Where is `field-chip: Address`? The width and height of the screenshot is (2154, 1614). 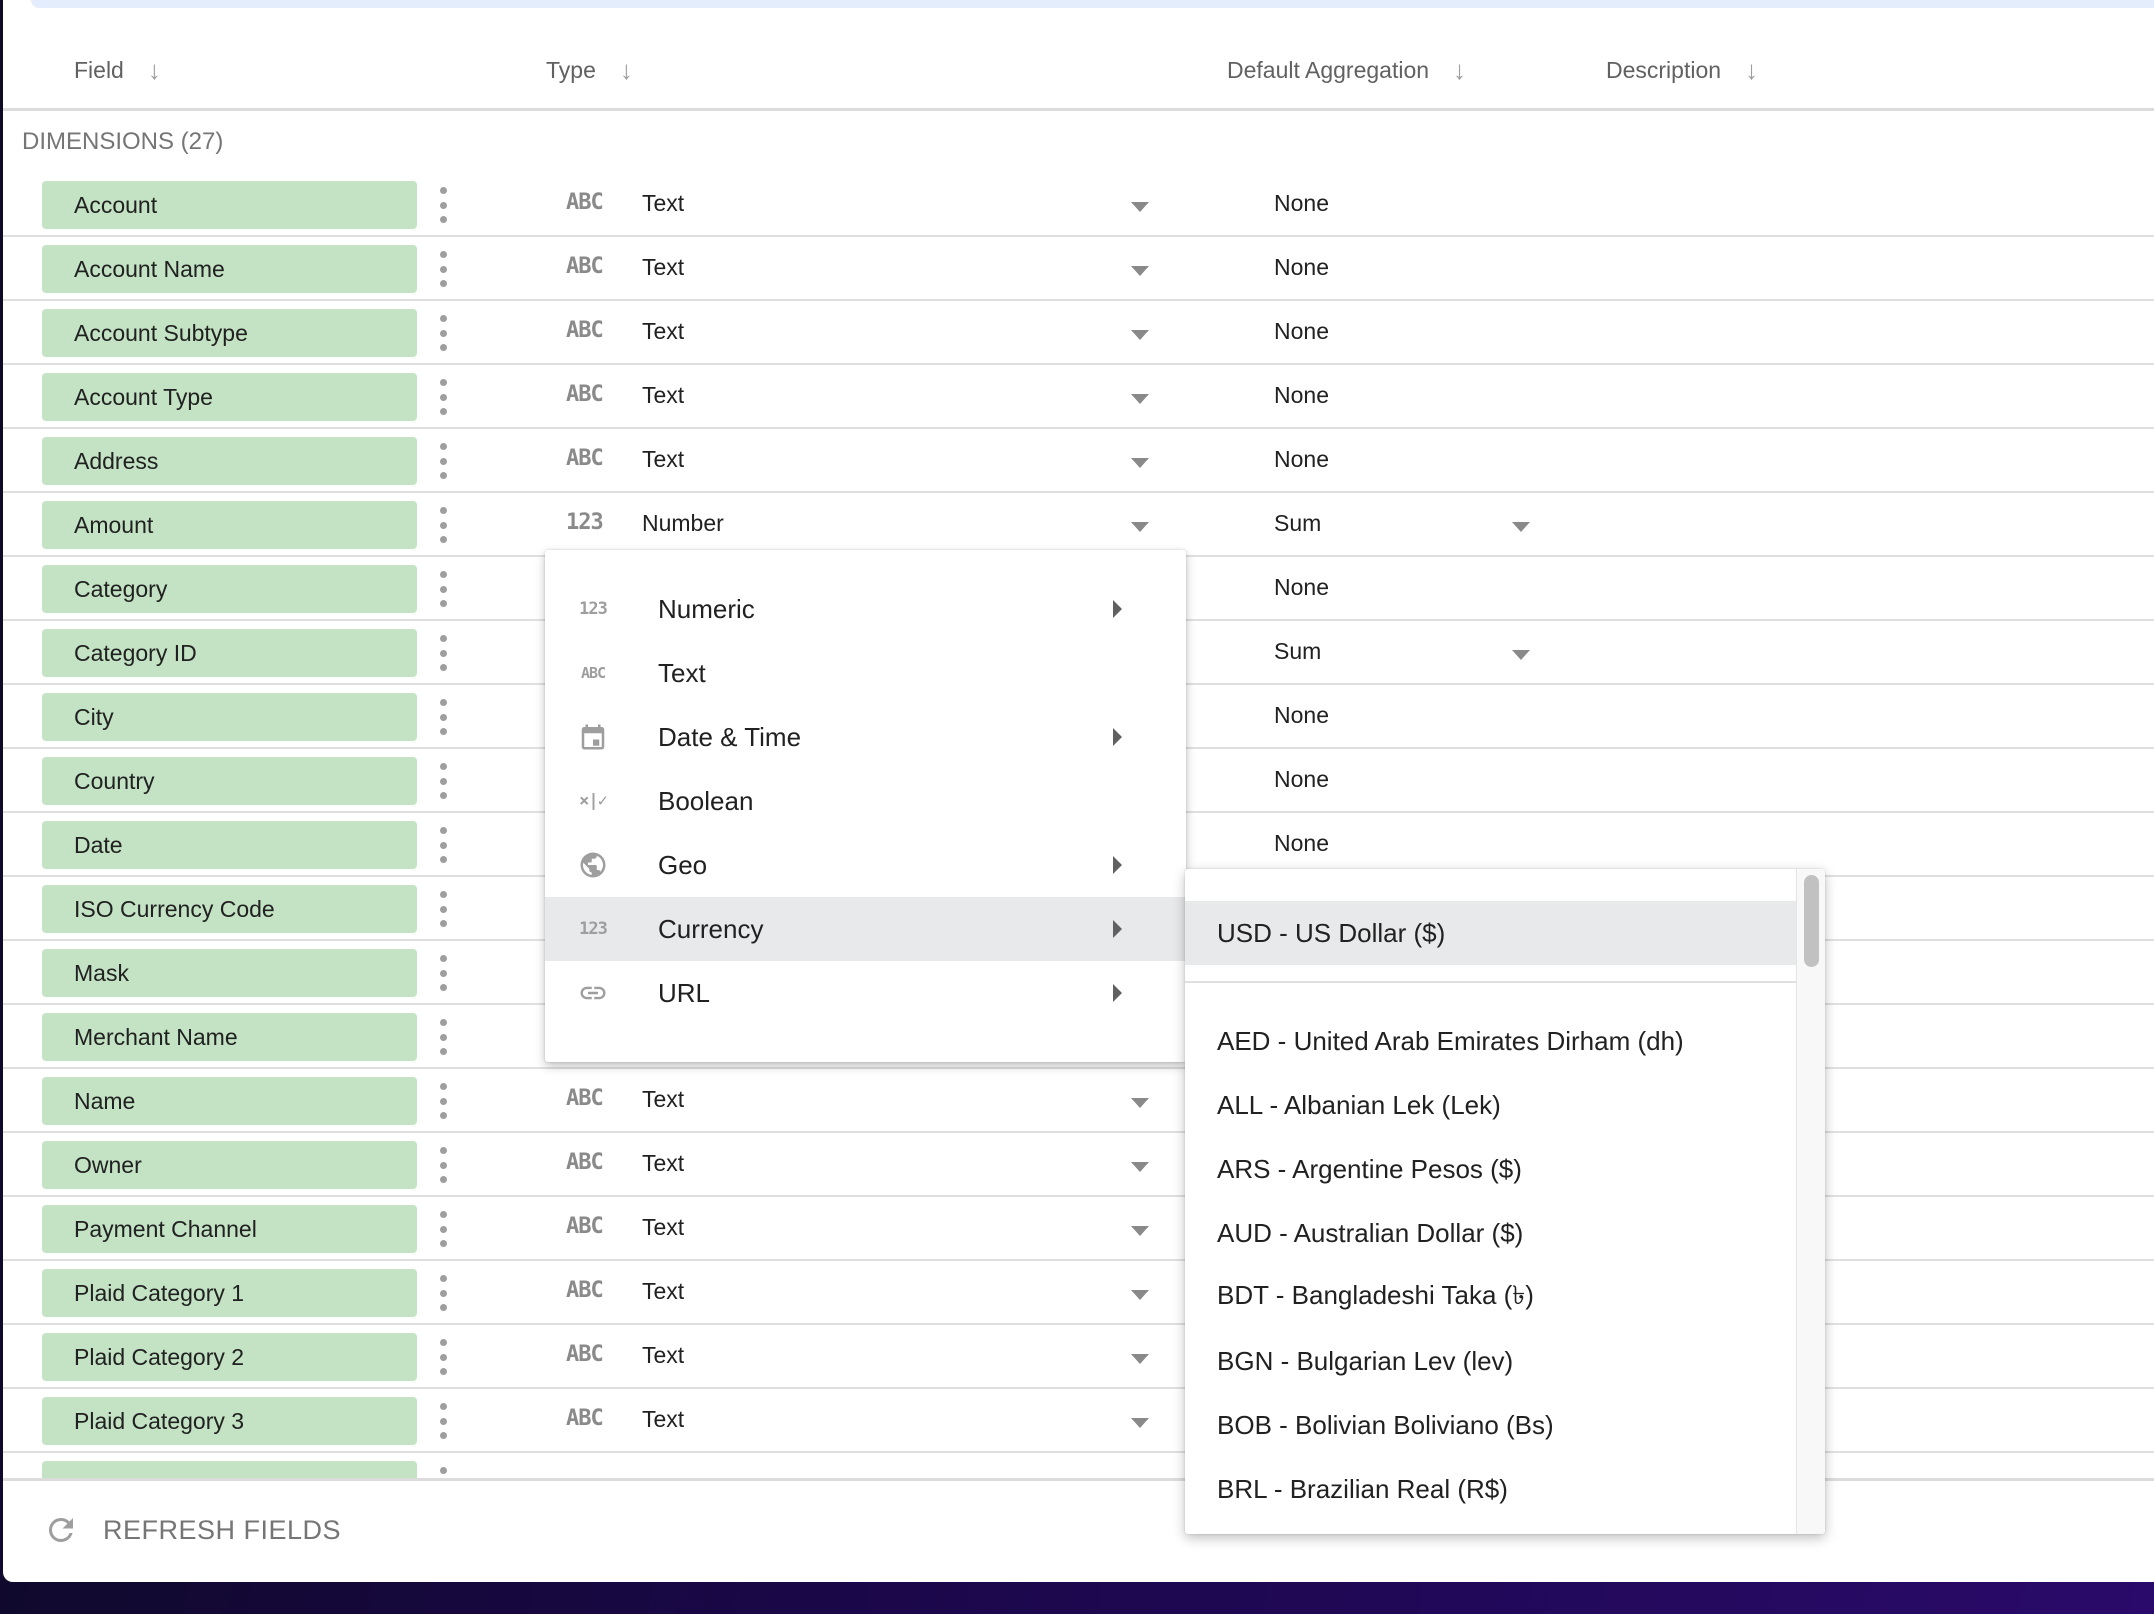
field-chip: Address is located at coordinates (229, 461).